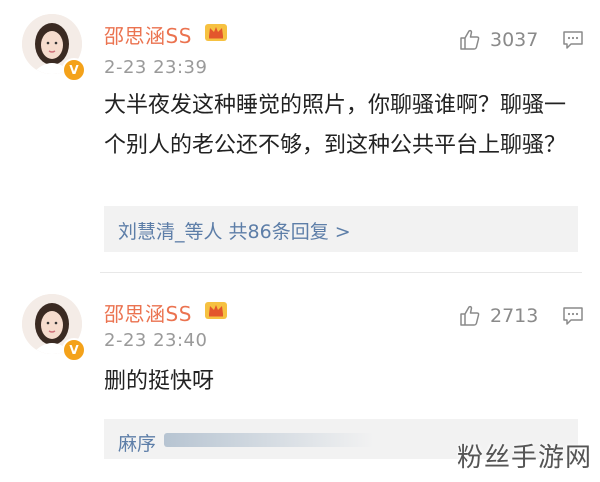 This screenshot has width=600, height=482. I want to click on like-count: 2713, so click(514, 316).